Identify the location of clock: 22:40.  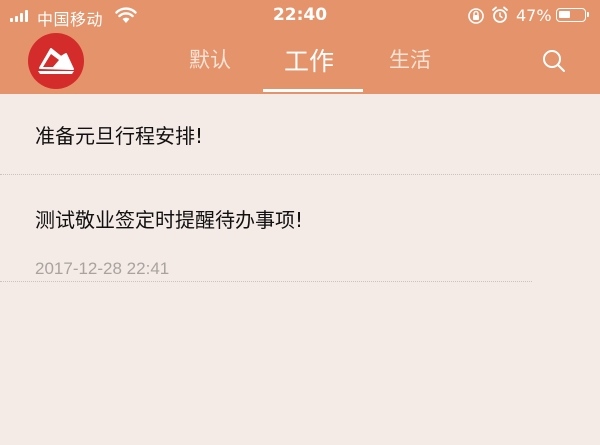
(300, 15).